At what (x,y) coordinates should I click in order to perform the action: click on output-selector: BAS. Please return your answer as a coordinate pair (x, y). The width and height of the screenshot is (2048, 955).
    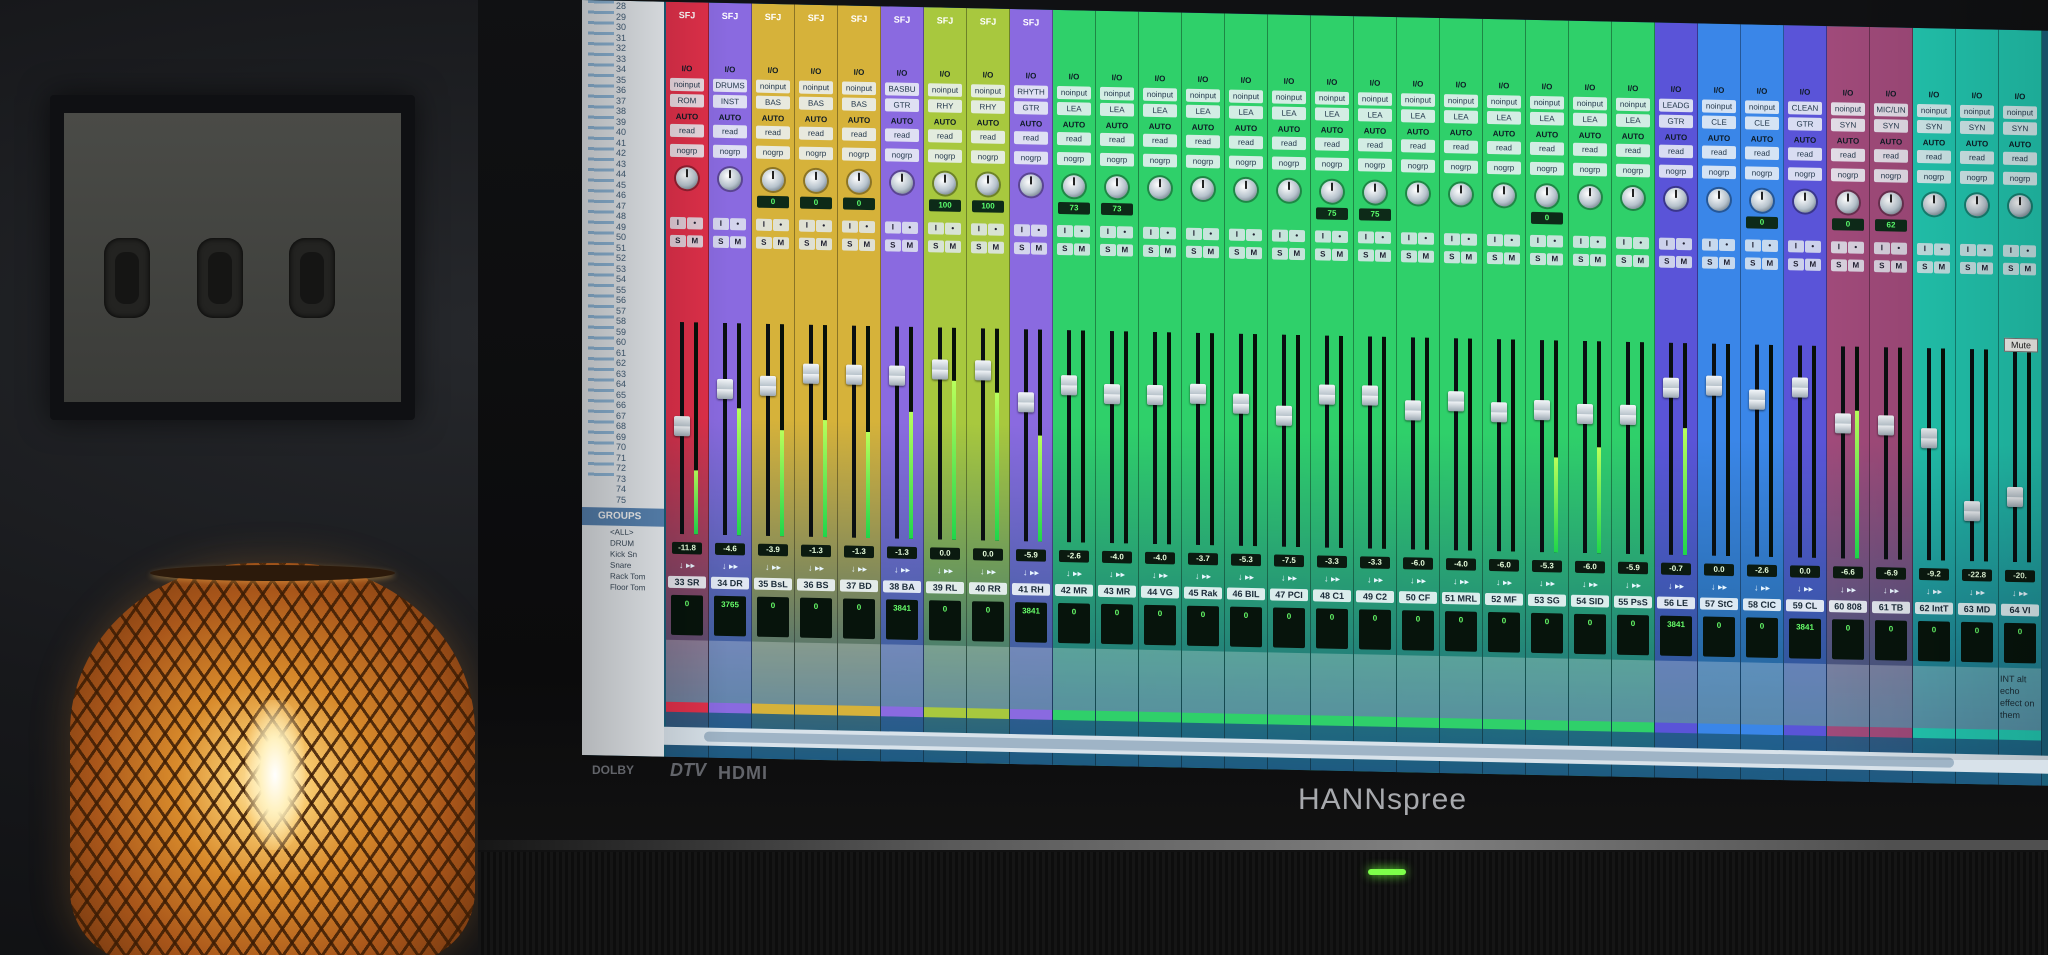
    Looking at the image, I should click on (773, 102).